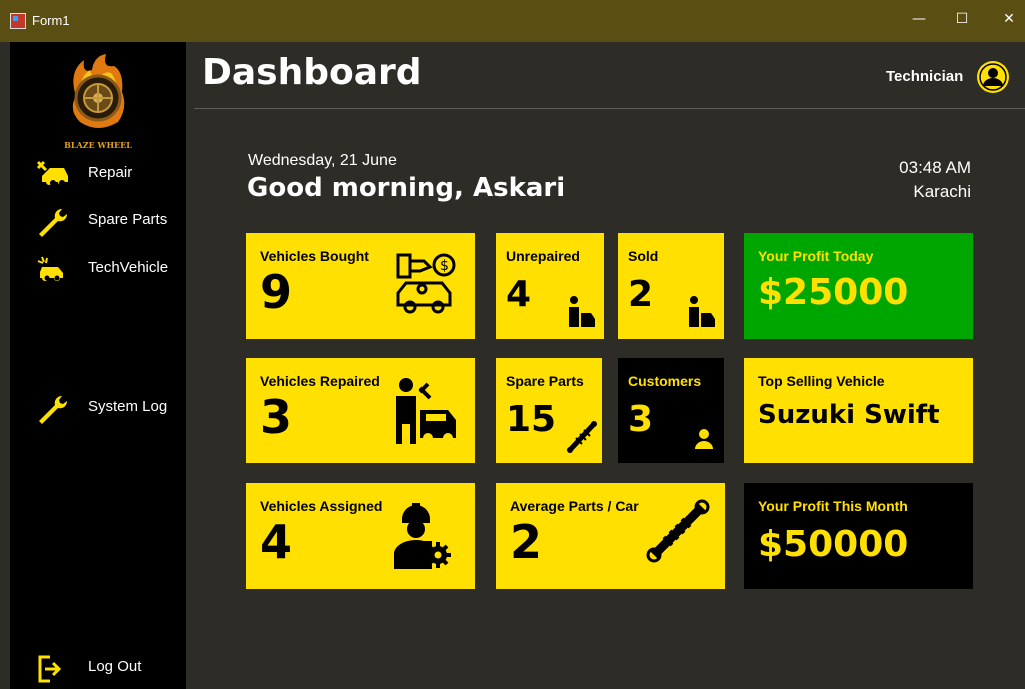  What do you see at coordinates (816, 256) in the screenshot?
I see `card-title: Your Profit Today` at bounding box center [816, 256].